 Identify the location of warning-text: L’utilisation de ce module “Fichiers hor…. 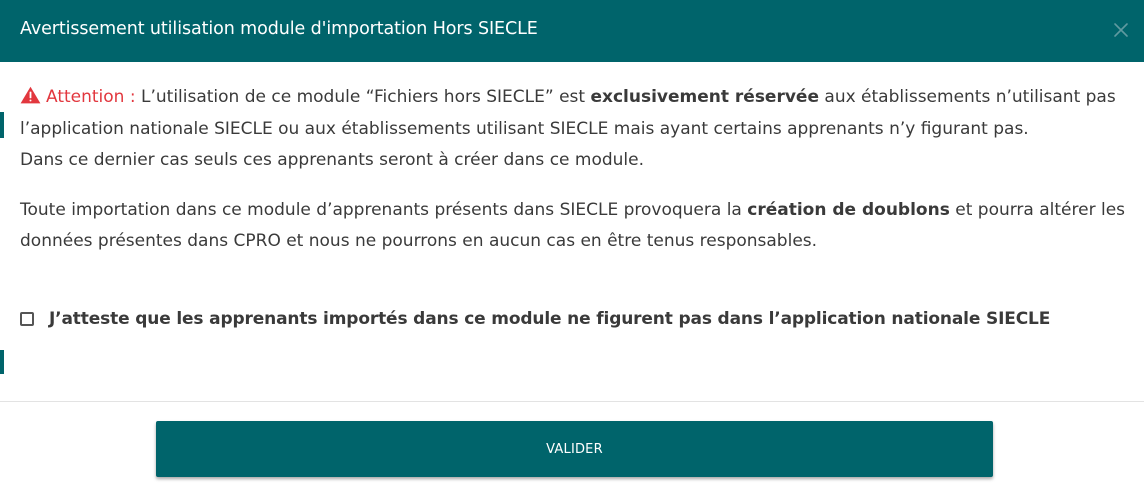
(363, 97).